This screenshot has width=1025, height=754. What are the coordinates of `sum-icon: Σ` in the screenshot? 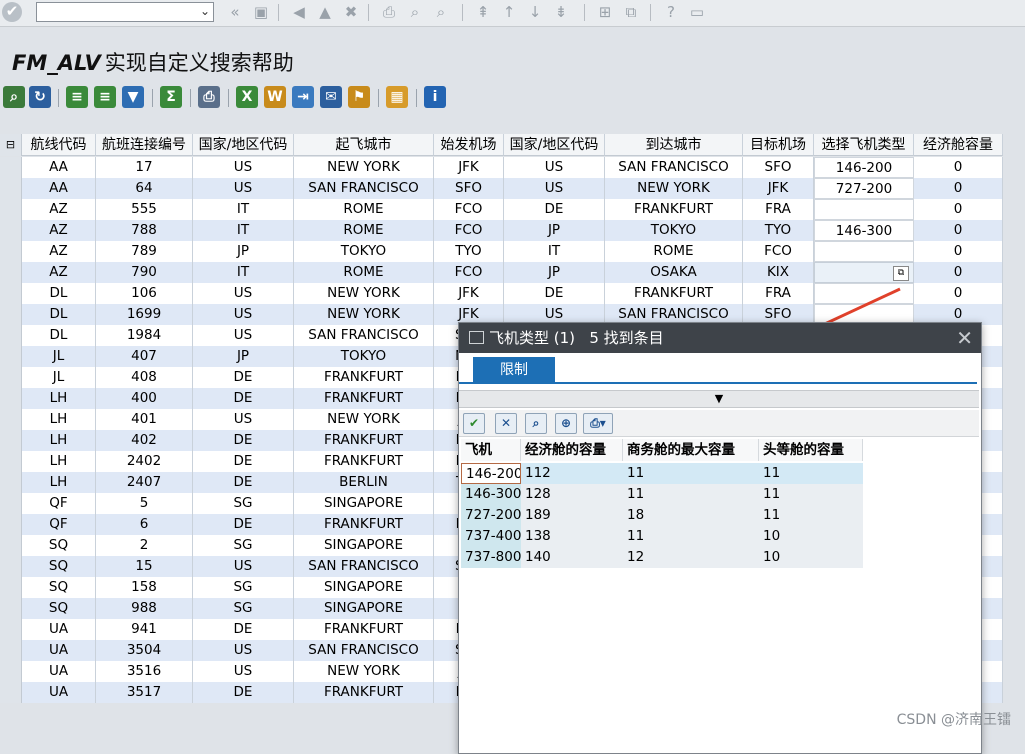 It's located at (171, 97).